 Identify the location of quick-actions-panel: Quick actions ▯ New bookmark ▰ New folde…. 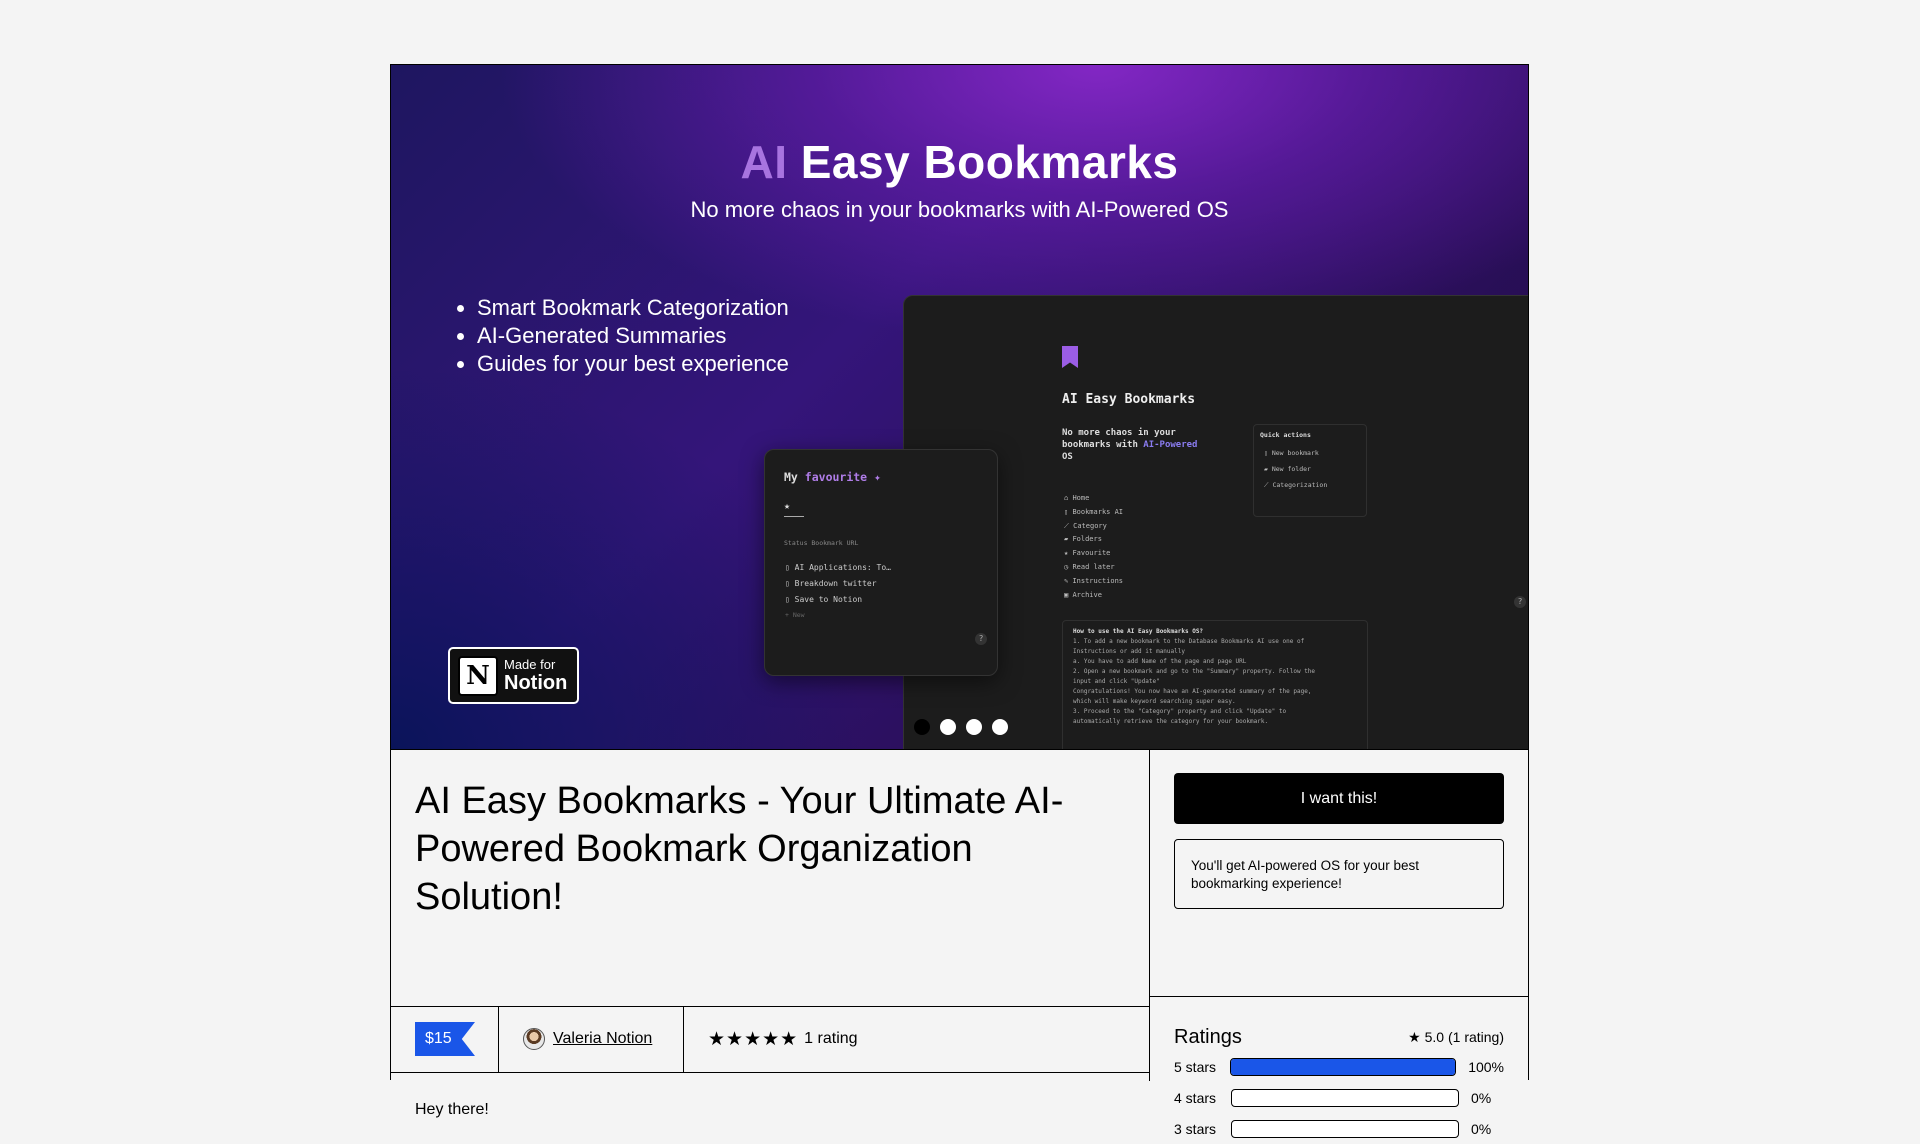
(1310, 470).